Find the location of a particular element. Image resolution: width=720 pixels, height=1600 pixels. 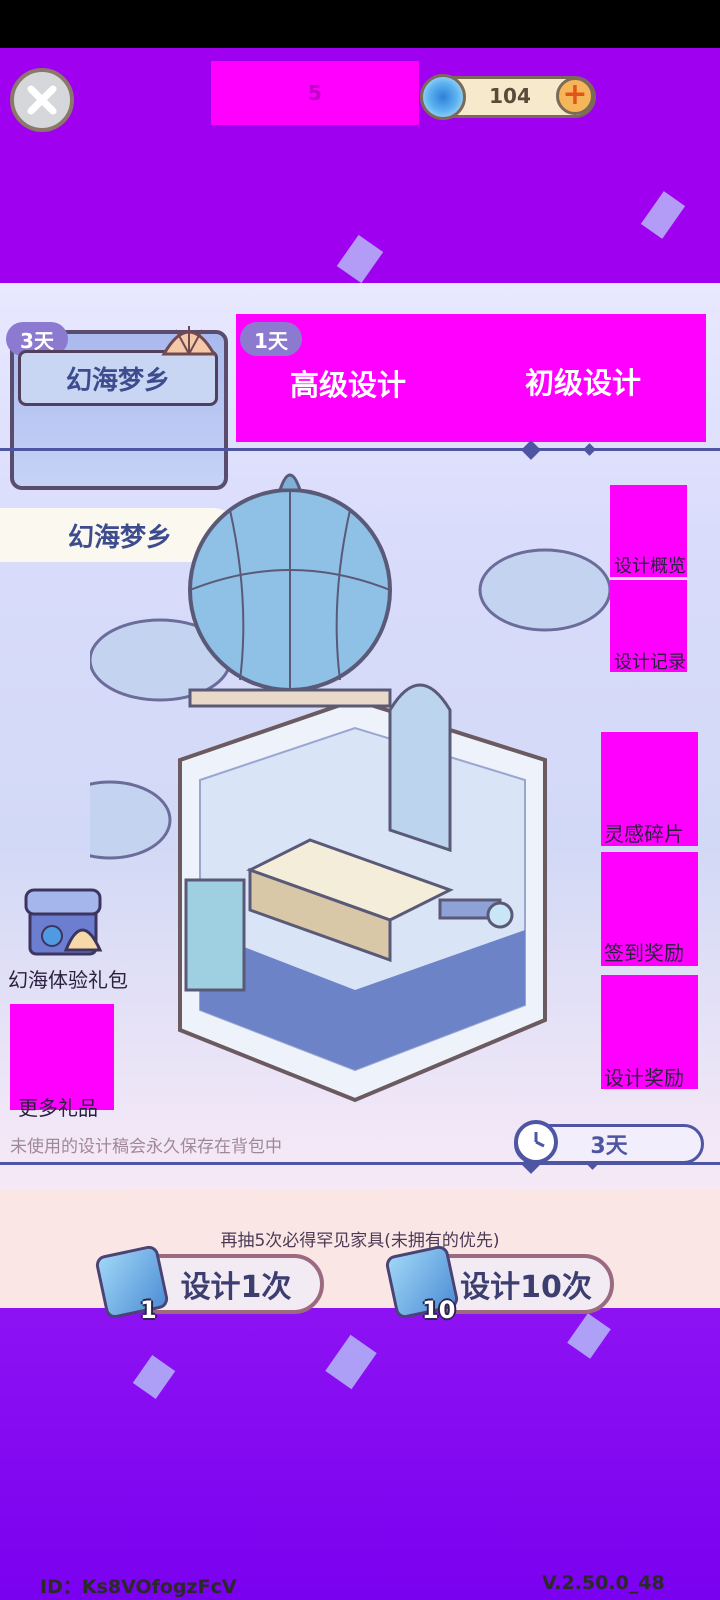

more-gifts-label: 更多礼品 is located at coordinates (58, 1108).